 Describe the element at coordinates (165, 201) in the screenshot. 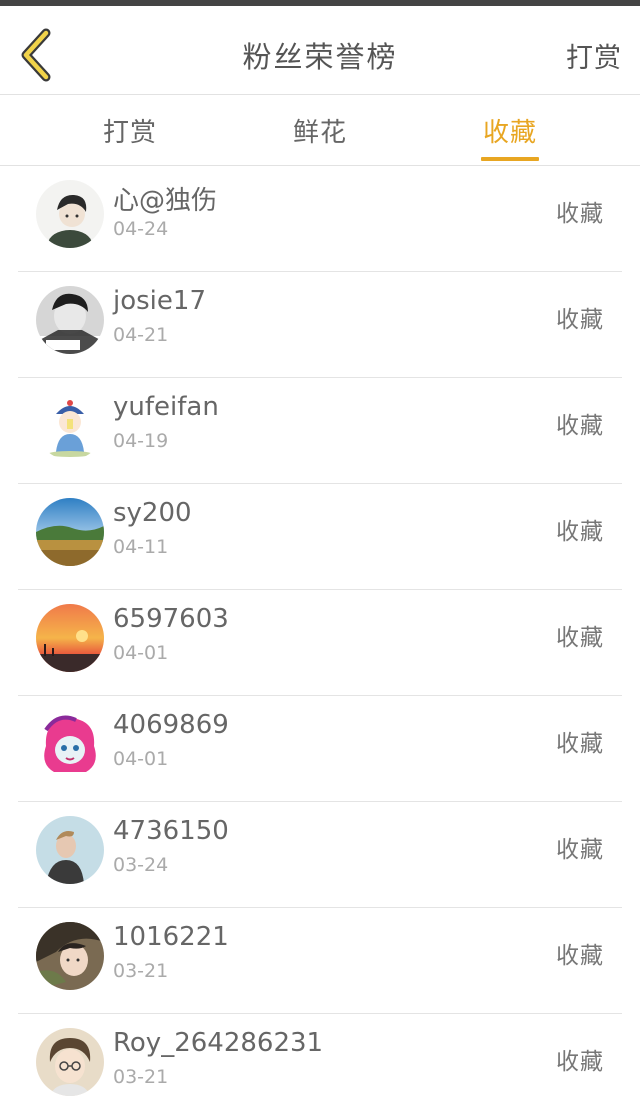

I see `fan-name: 心@独伤` at that location.